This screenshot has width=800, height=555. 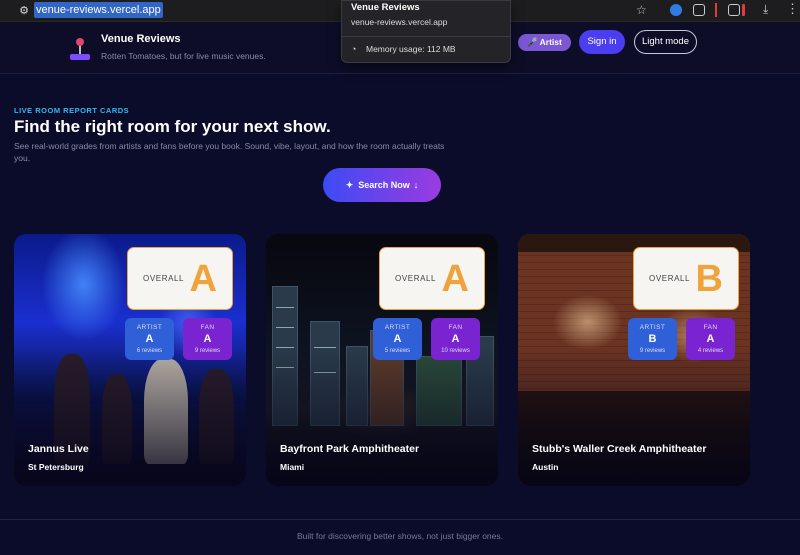 What do you see at coordinates (699, 10) in the screenshot?
I see `extensions-puzzle-icon` at bounding box center [699, 10].